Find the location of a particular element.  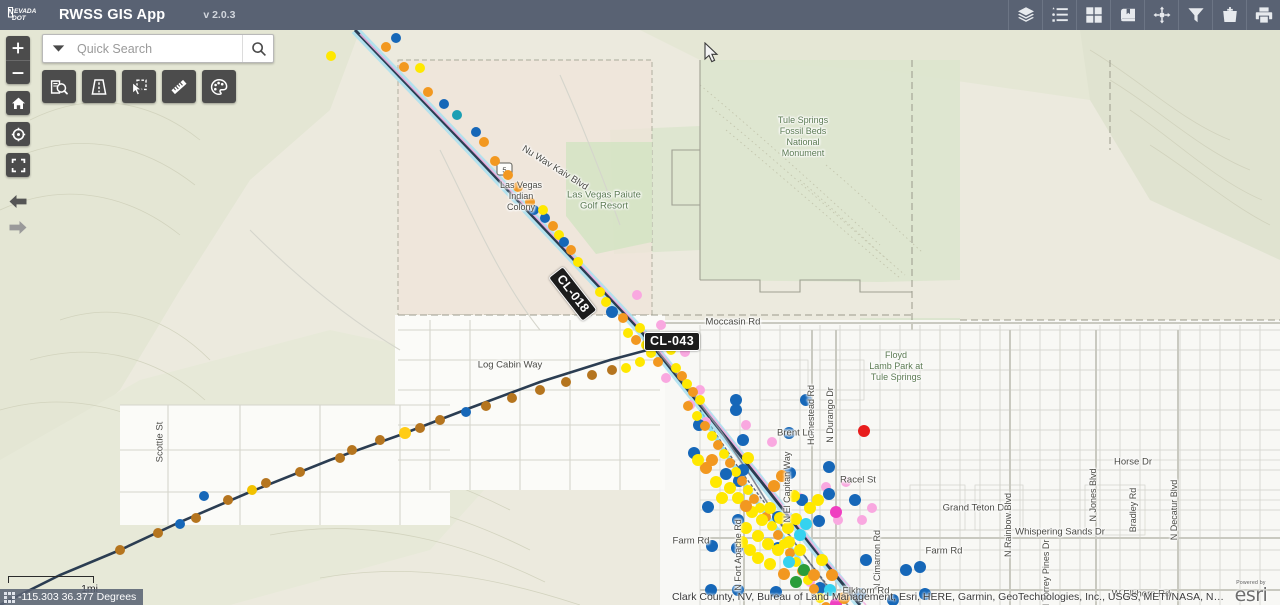

measure-tool is located at coordinates (179, 86).